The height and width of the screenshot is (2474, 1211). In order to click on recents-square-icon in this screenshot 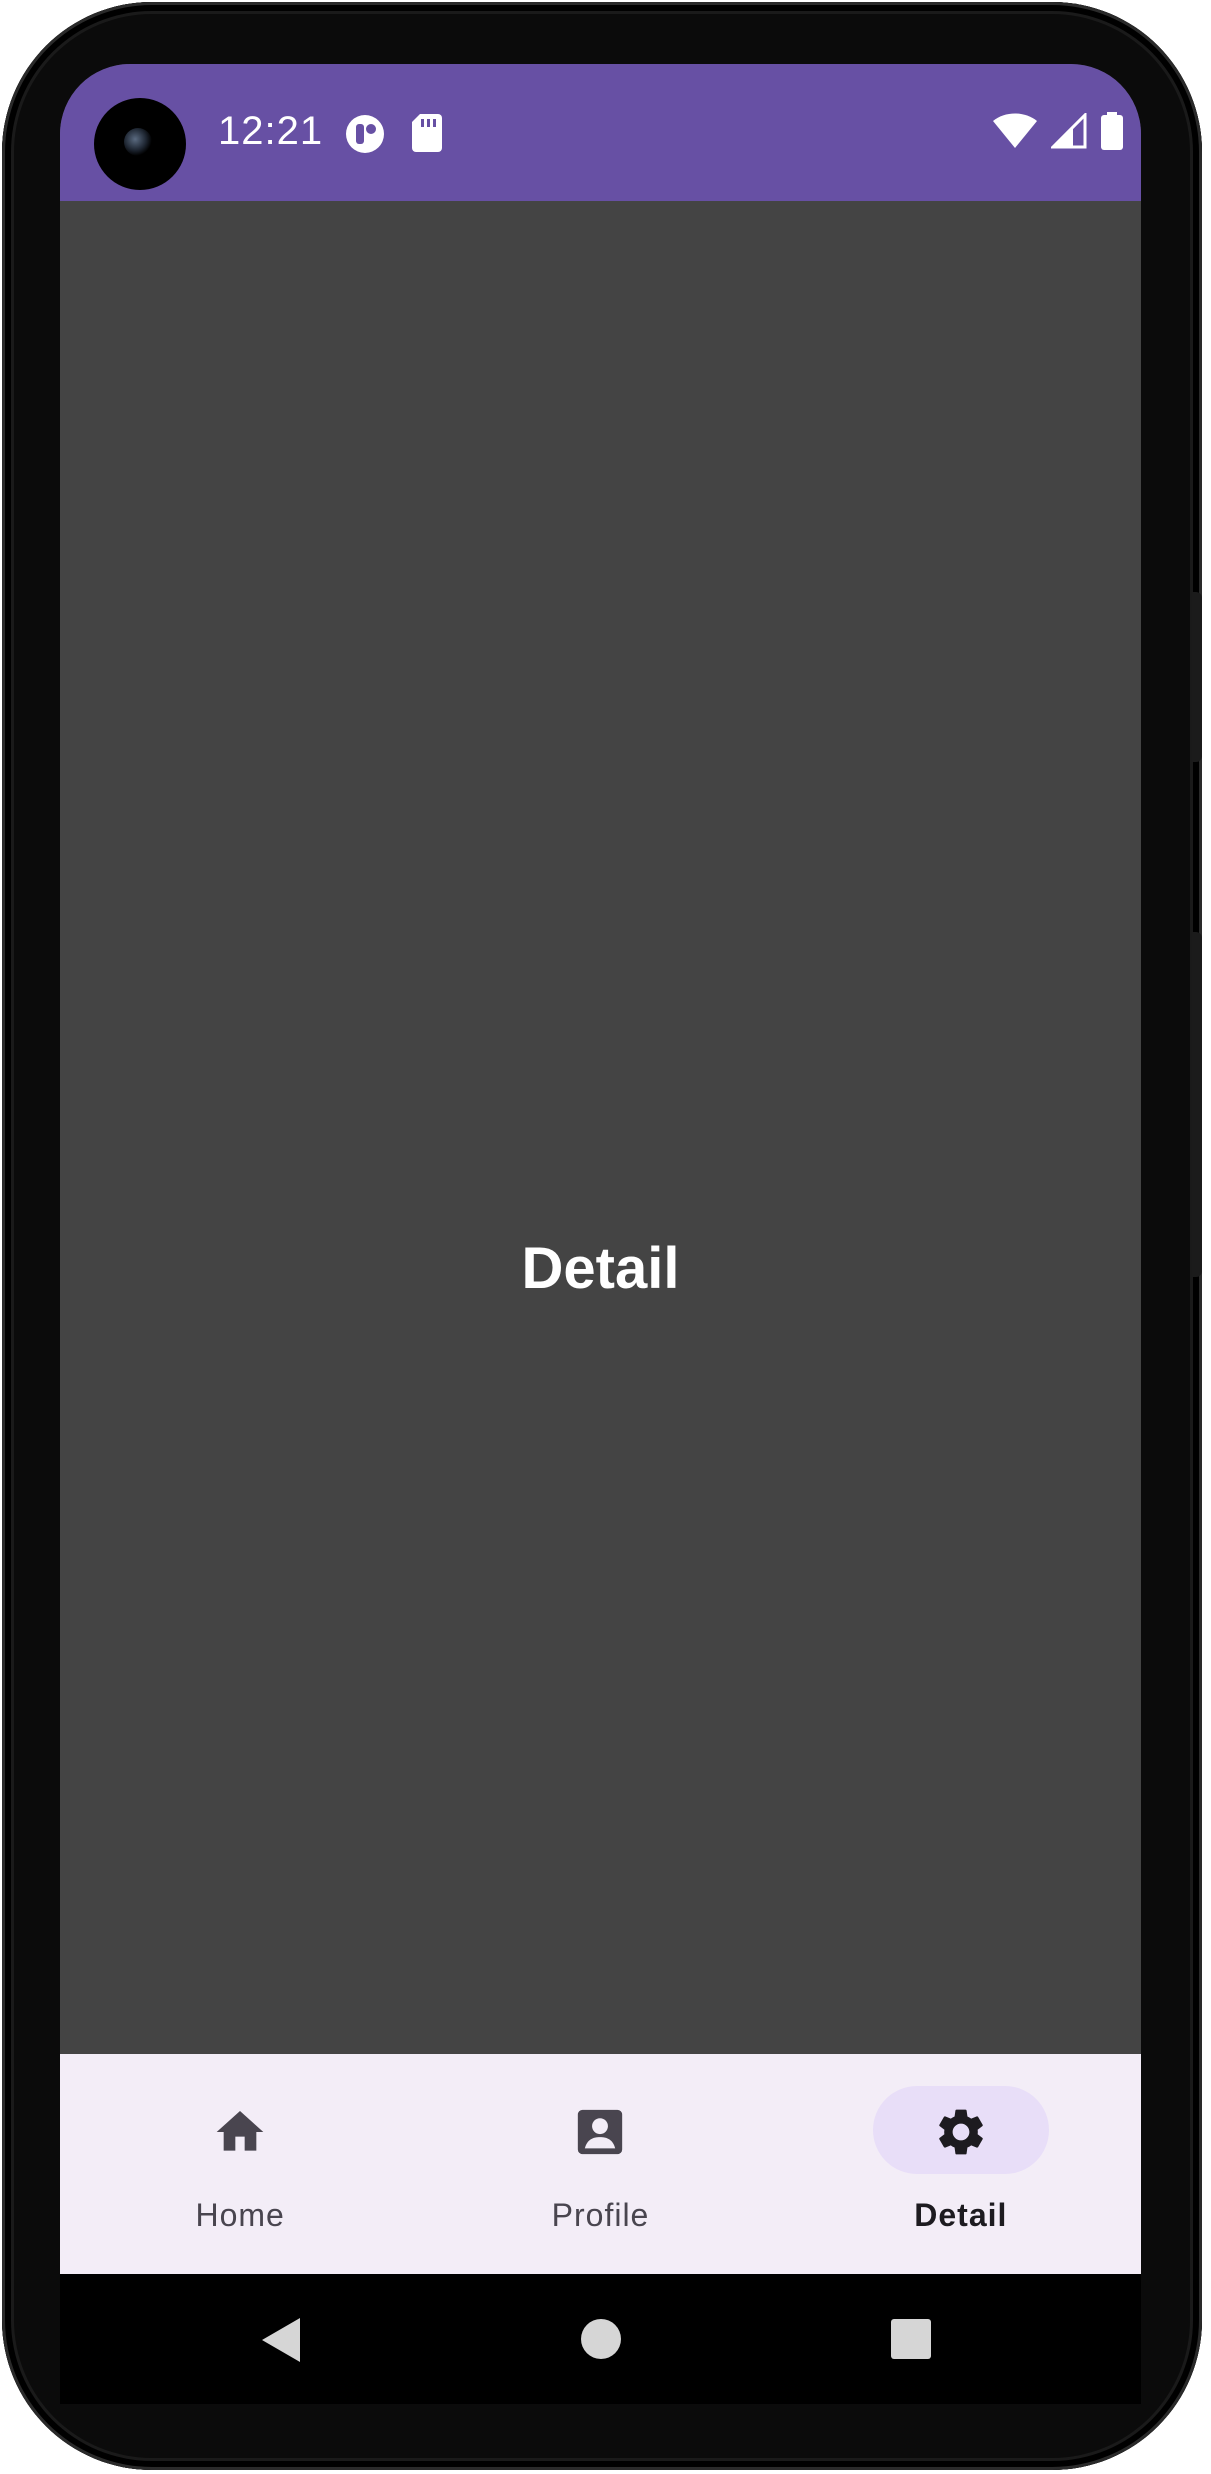, I will do `click(911, 2341)`.